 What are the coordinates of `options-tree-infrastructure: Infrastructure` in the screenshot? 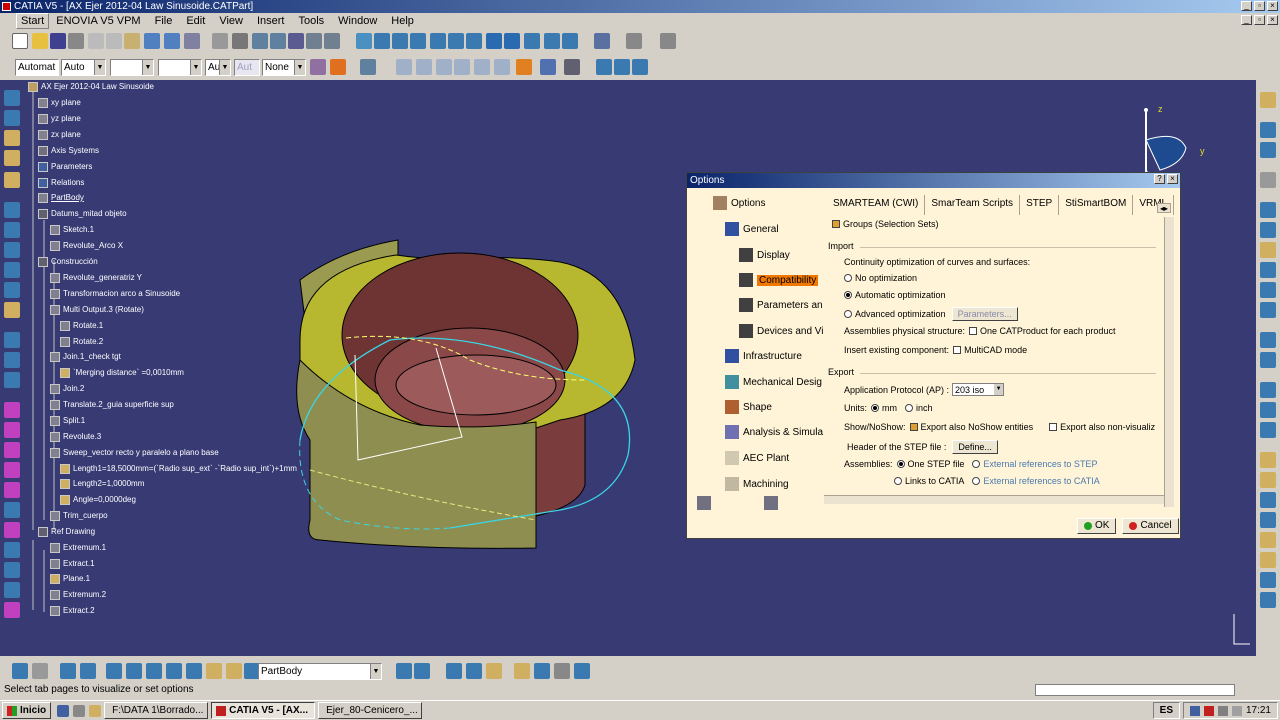 It's located at (763, 356).